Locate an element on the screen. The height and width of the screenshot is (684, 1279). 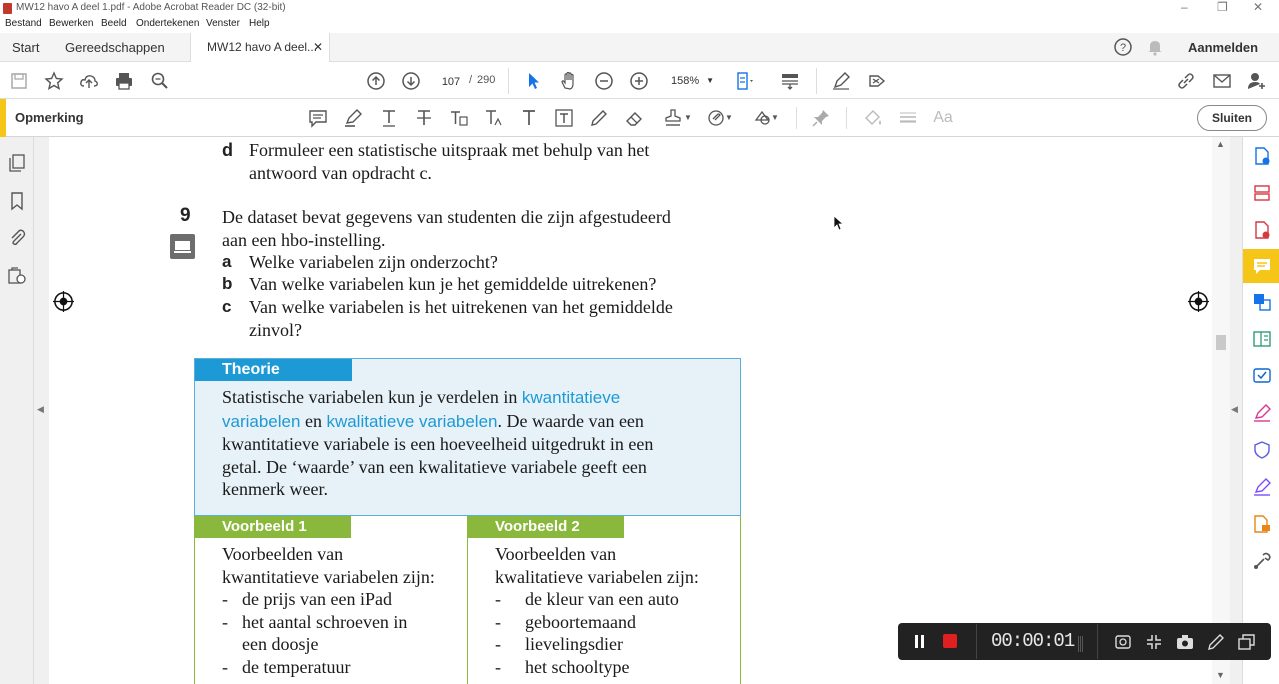
menu-bewerken: Bewerken is located at coordinates (71, 23).